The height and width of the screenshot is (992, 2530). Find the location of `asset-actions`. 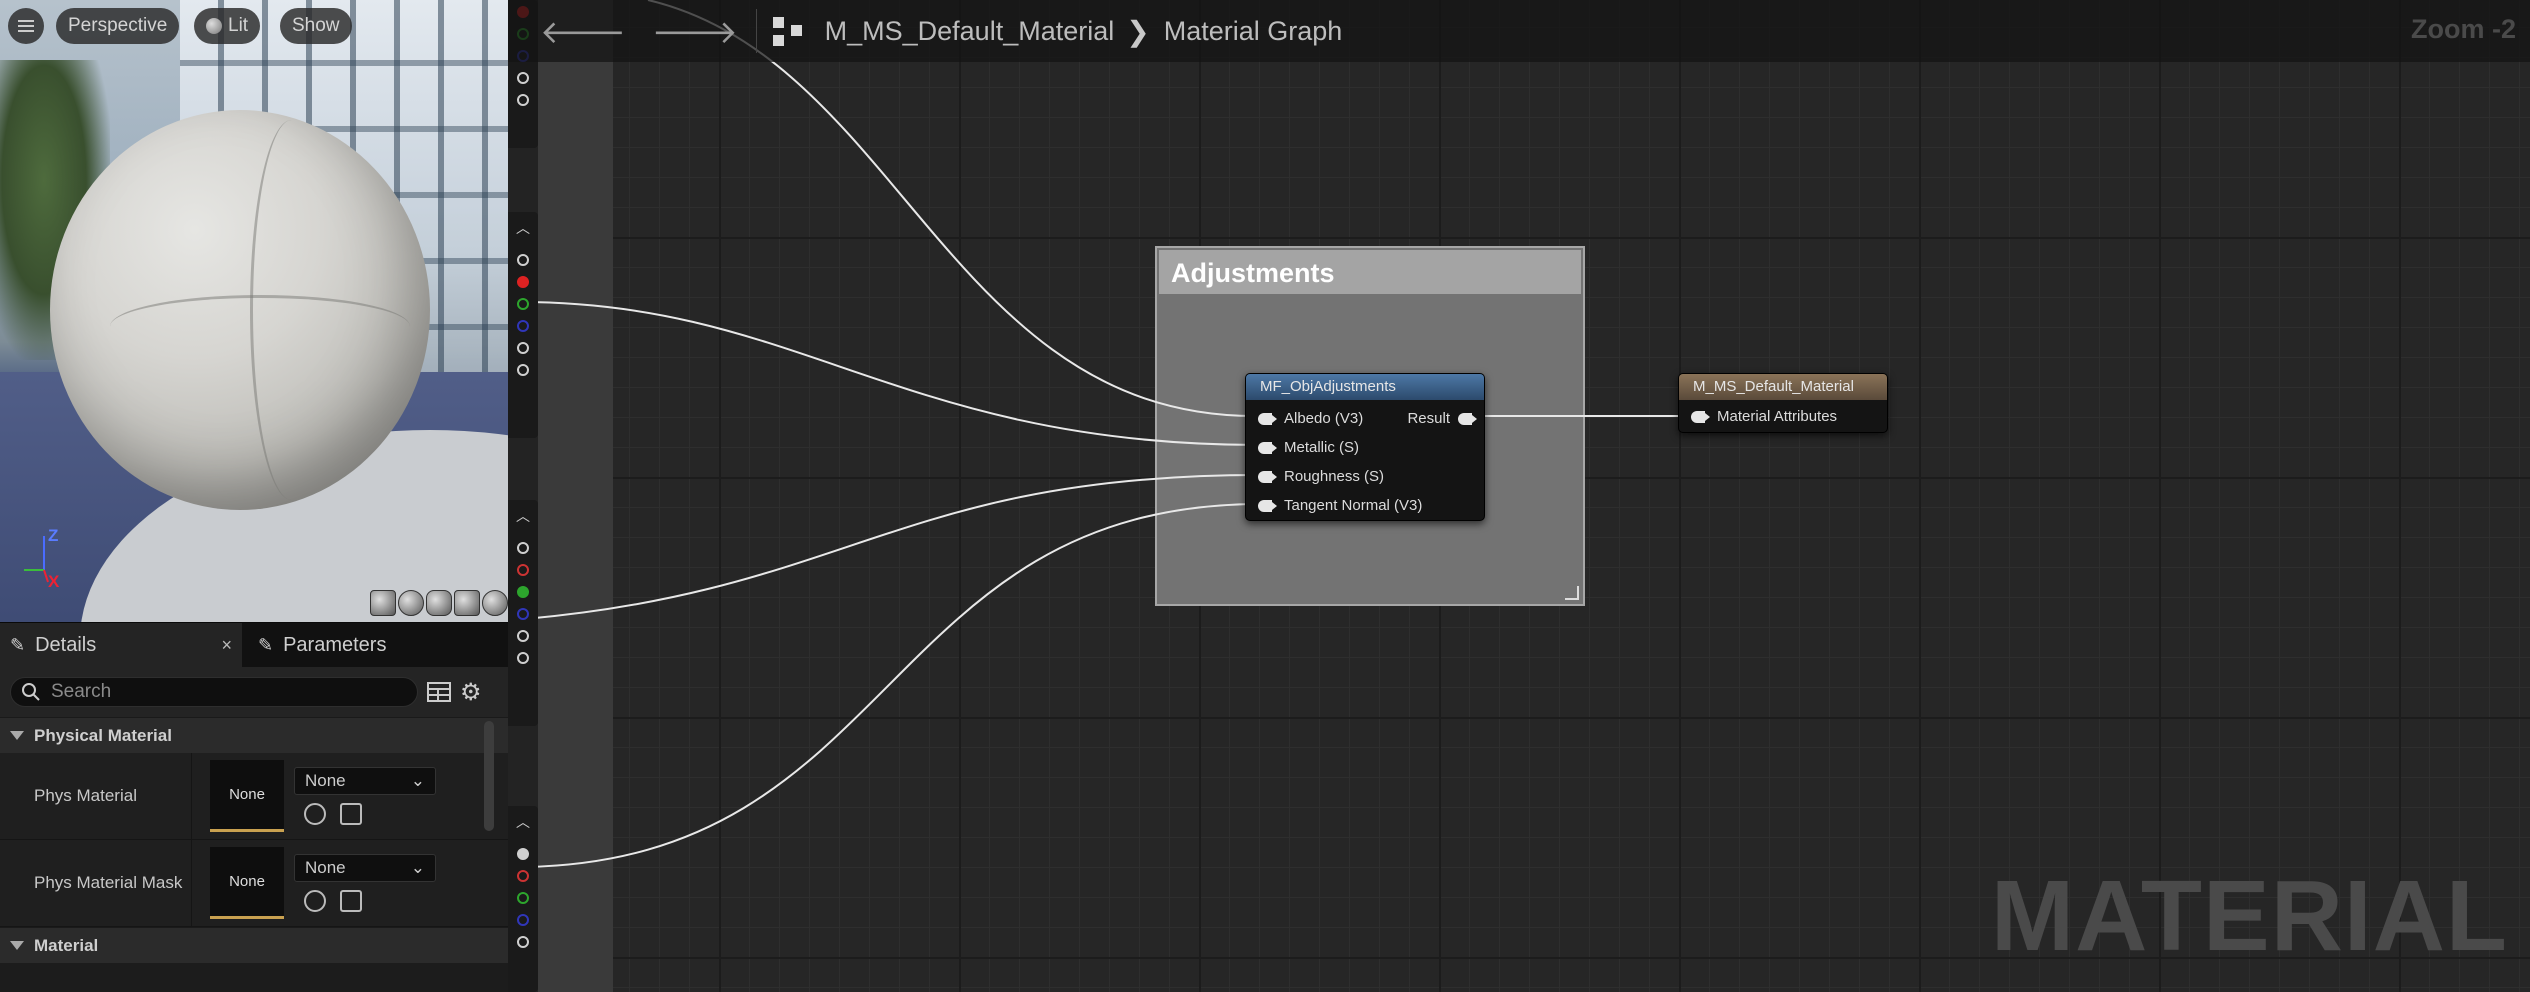

asset-actions is located at coordinates (365, 814).